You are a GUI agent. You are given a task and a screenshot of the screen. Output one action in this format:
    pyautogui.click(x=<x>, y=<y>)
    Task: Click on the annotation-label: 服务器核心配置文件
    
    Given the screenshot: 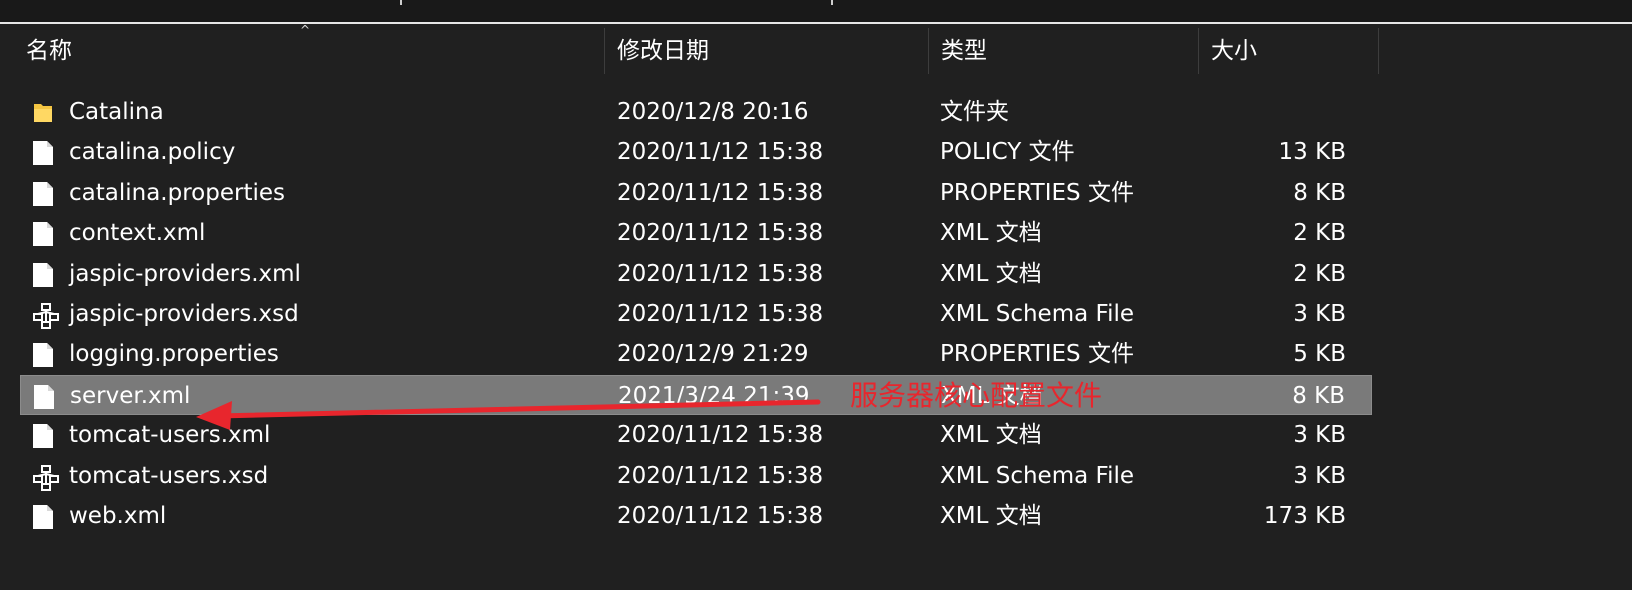 What is the action you would take?
    pyautogui.click(x=976, y=395)
    